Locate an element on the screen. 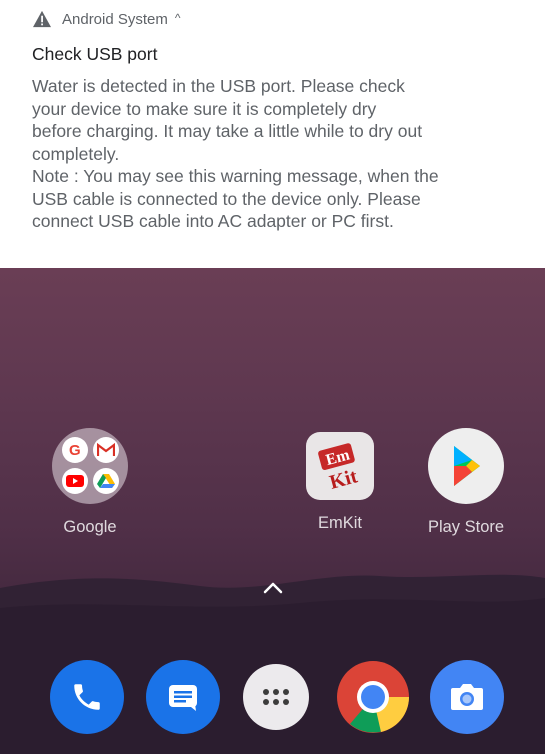  app-google-folder: G Google is located at coordinates (90, 482).